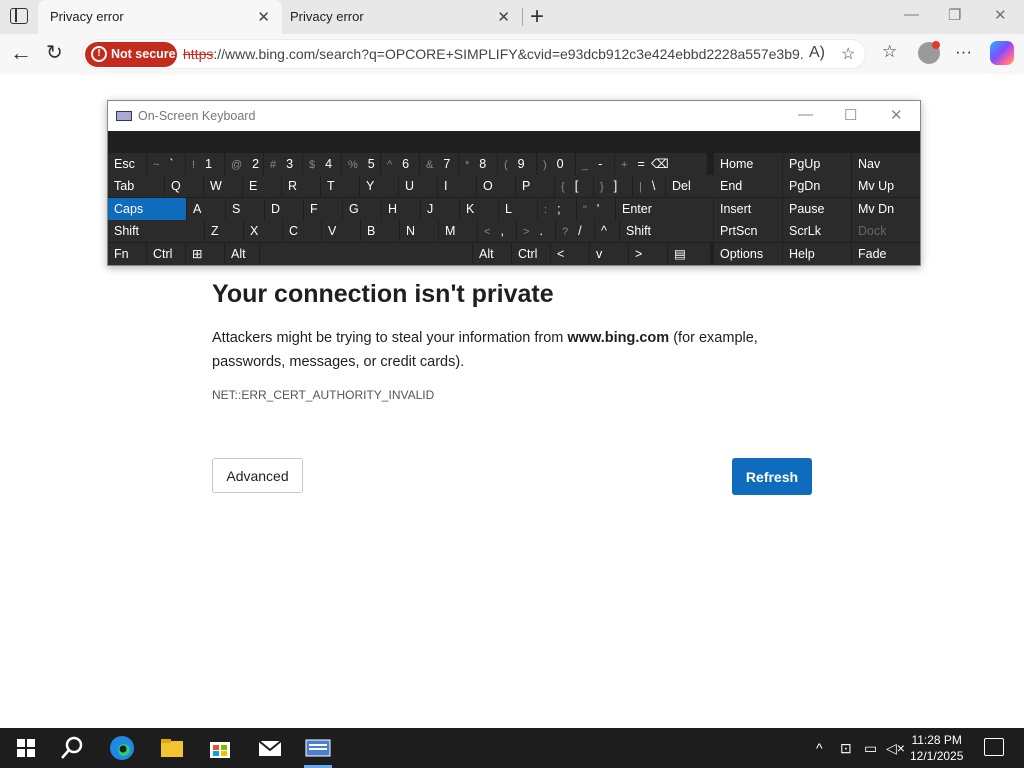 This screenshot has width=1024, height=768. What do you see at coordinates (262, 186) in the screenshot?
I see `osk-key-e: E` at bounding box center [262, 186].